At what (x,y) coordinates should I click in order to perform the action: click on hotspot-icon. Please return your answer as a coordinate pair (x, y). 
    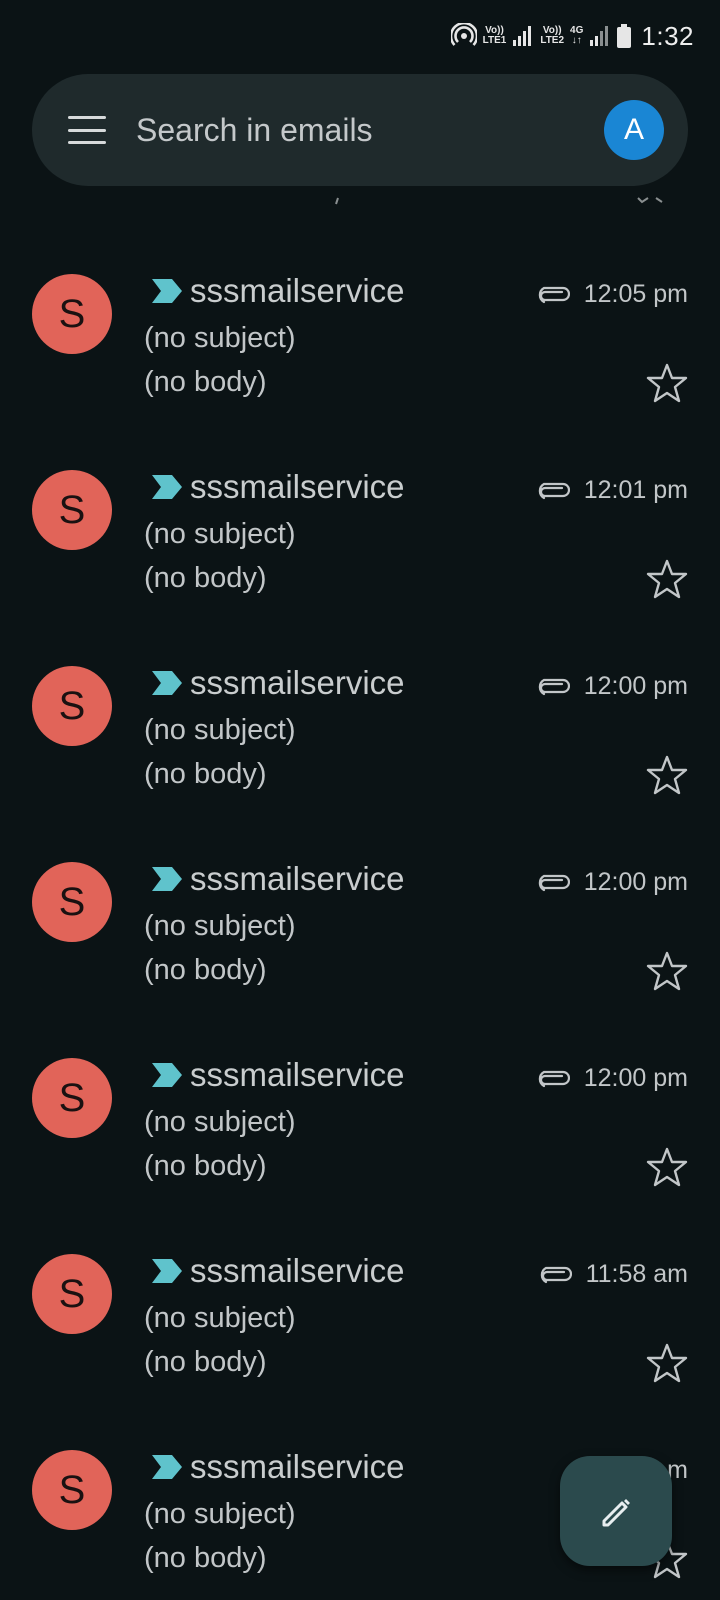
    Looking at the image, I should click on (463, 36).